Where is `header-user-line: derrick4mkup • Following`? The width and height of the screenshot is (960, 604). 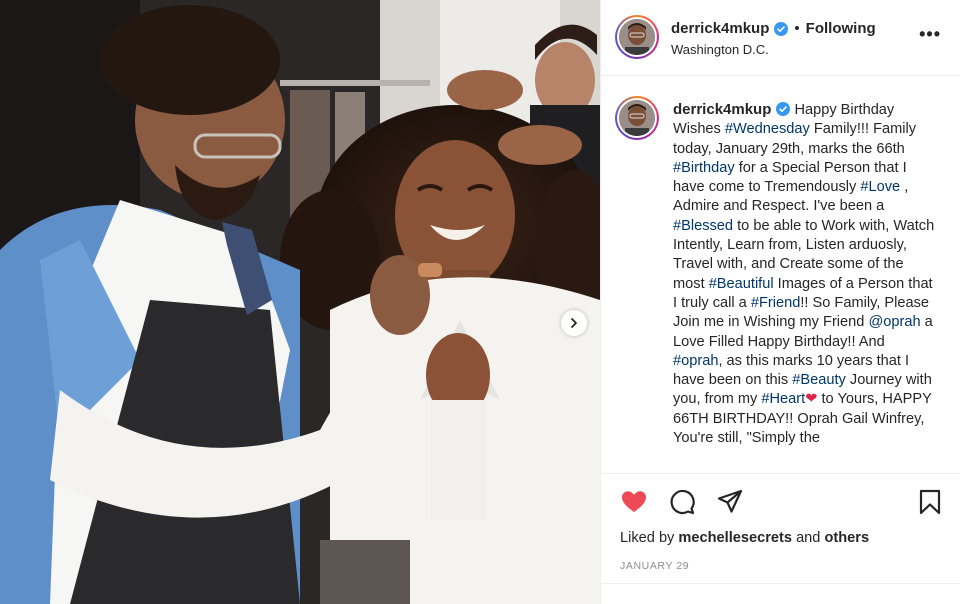 header-user-line: derrick4mkup • Following is located at coordinates (773, 28).